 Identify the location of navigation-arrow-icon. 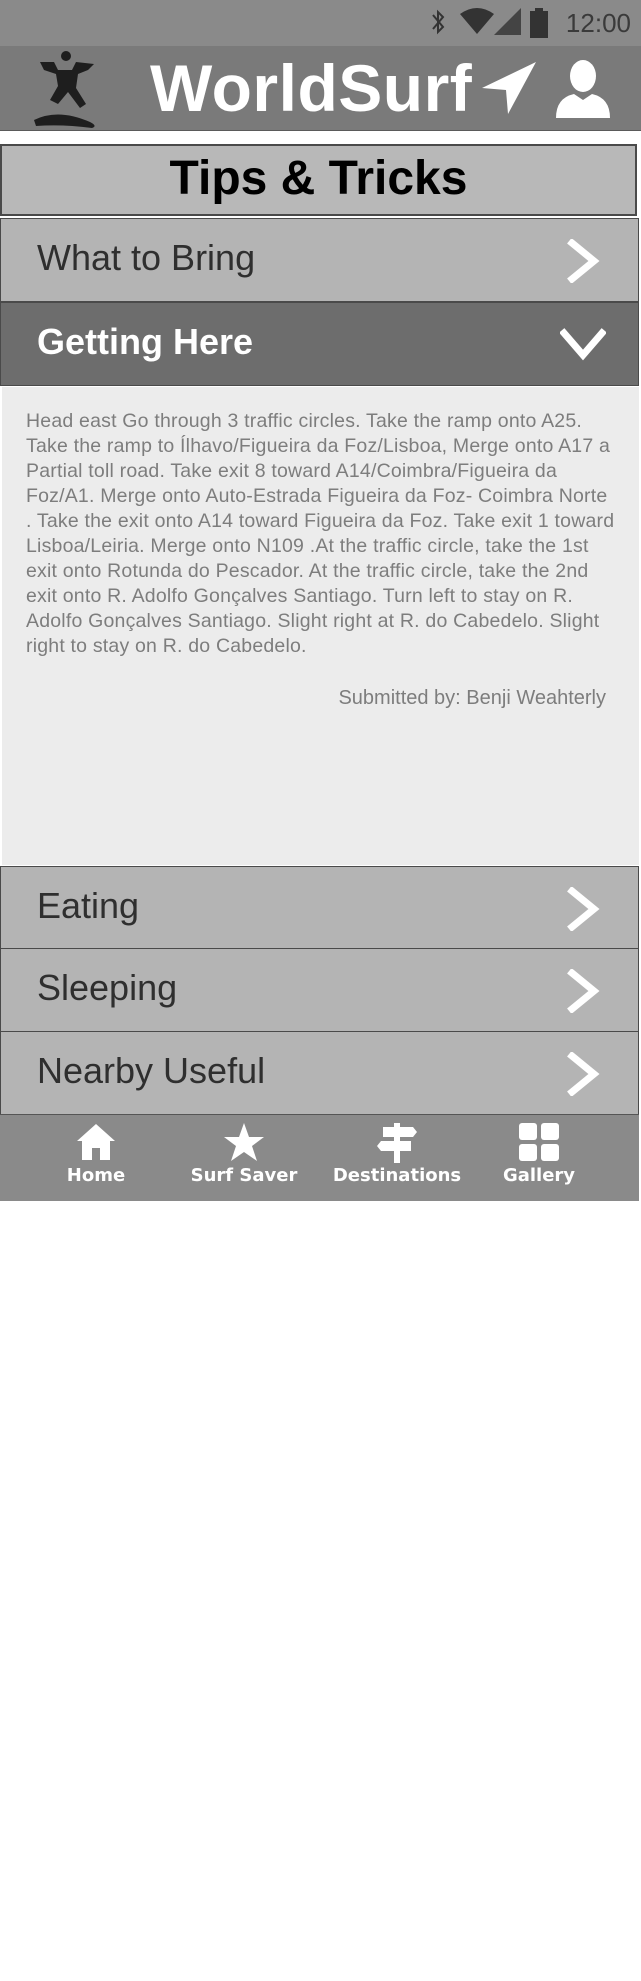
(508, 88).